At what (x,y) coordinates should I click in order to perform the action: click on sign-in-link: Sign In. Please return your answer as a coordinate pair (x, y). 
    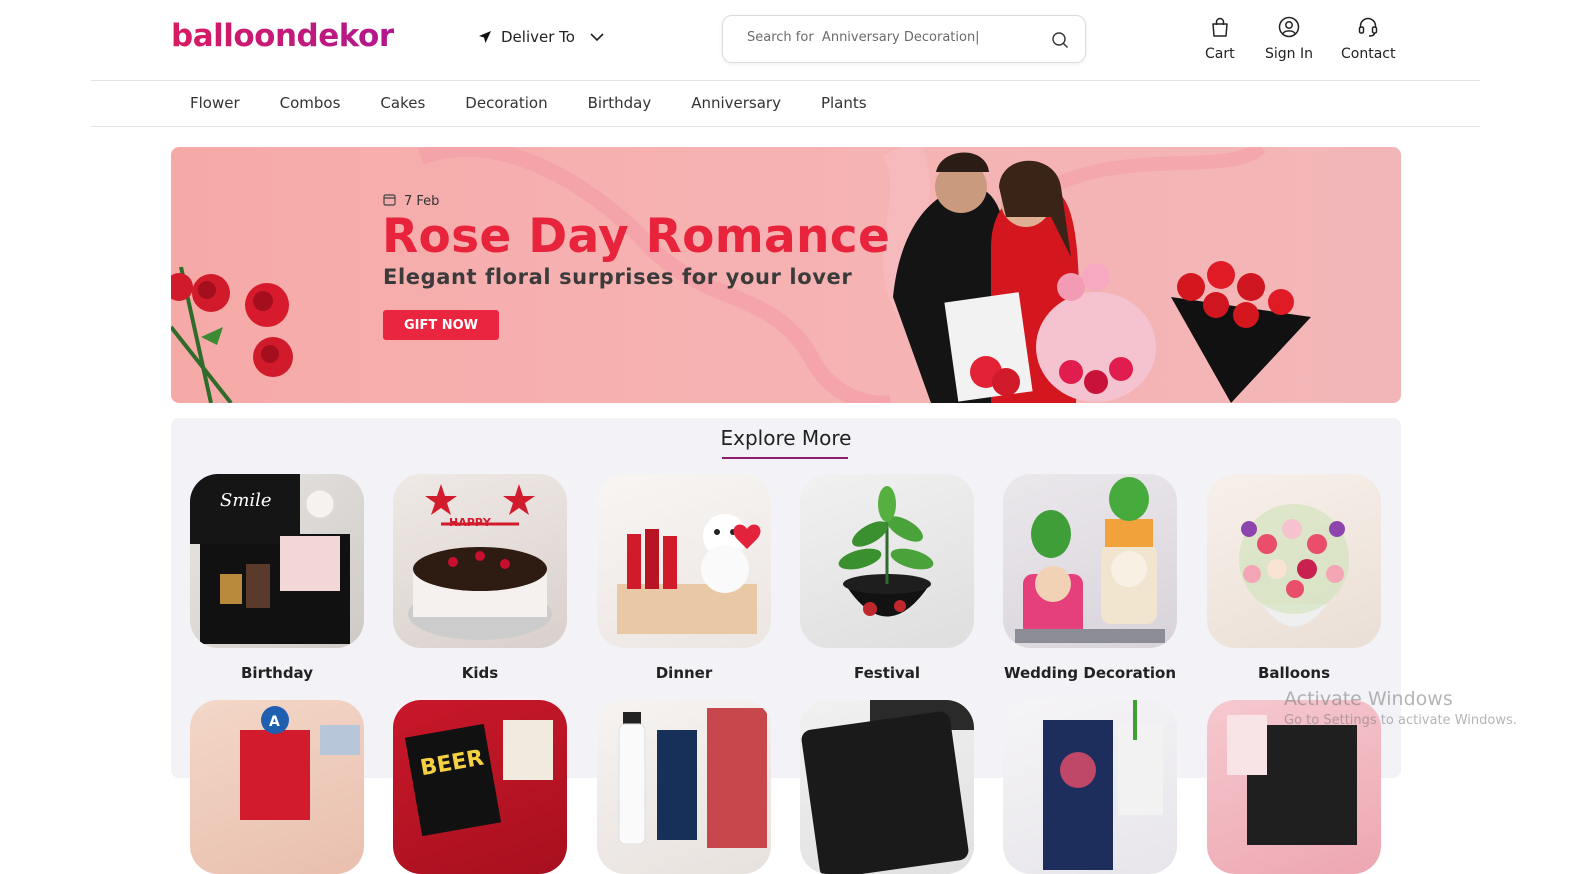
    Looking at the image, I should click on (1289, 39).